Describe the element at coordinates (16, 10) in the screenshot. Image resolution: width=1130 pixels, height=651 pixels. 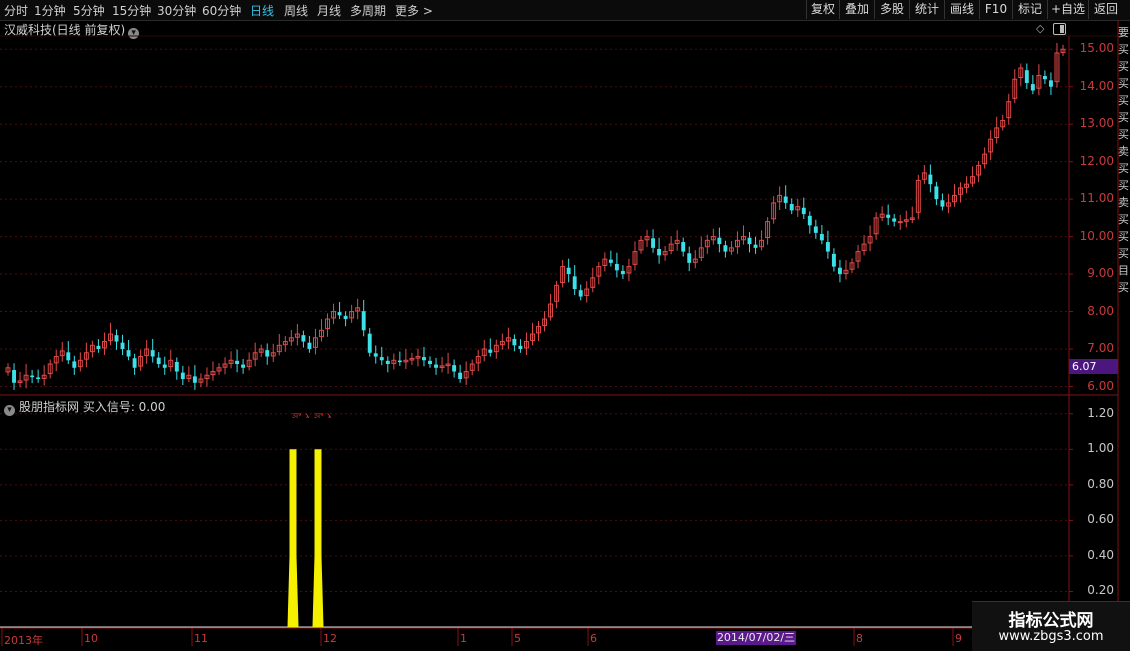
I see `period-tab-intraday: 分时` at that location.